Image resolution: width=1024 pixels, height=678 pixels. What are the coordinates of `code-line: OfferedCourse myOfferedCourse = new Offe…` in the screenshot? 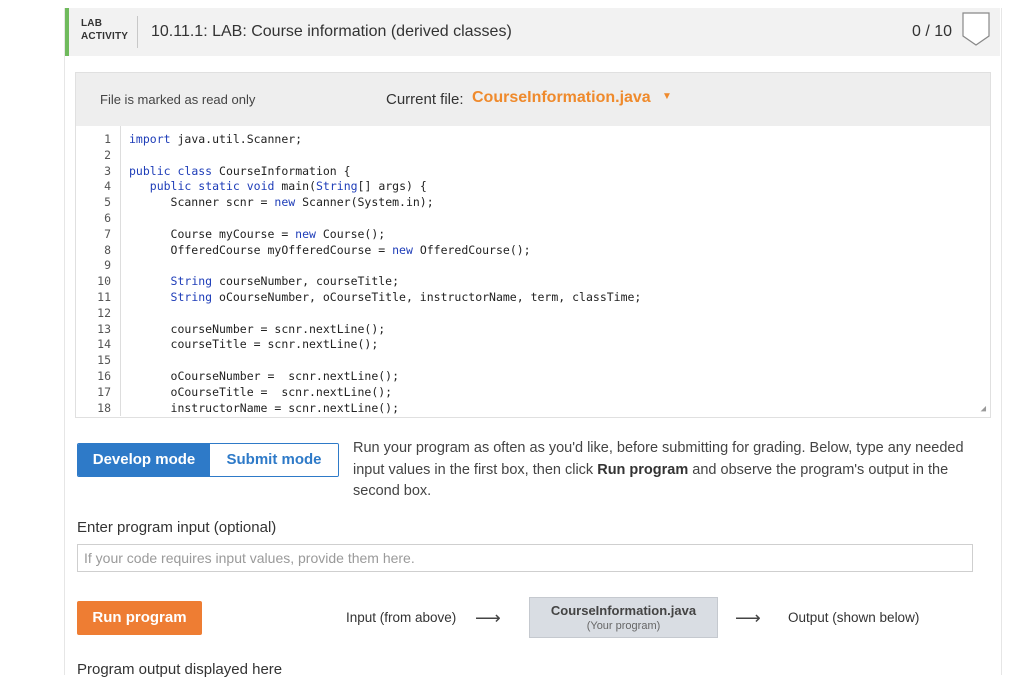 It's located at (385, 251).